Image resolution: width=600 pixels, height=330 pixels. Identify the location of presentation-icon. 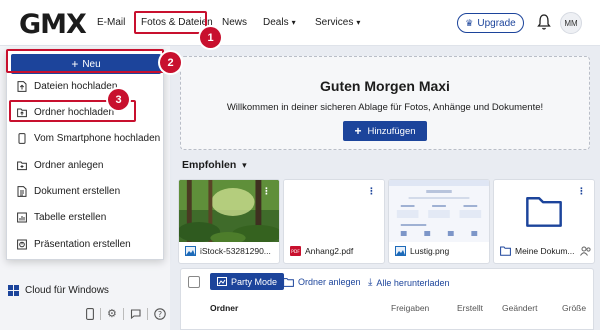
(22, 244).